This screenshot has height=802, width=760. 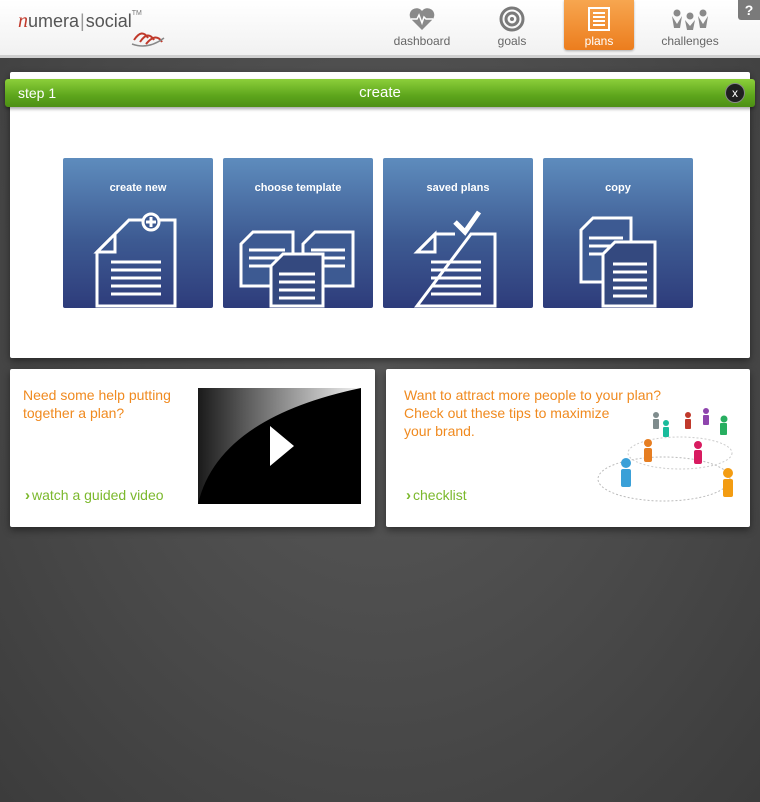 I want to click on tile-copy: copy, so click(x=618, y=233).